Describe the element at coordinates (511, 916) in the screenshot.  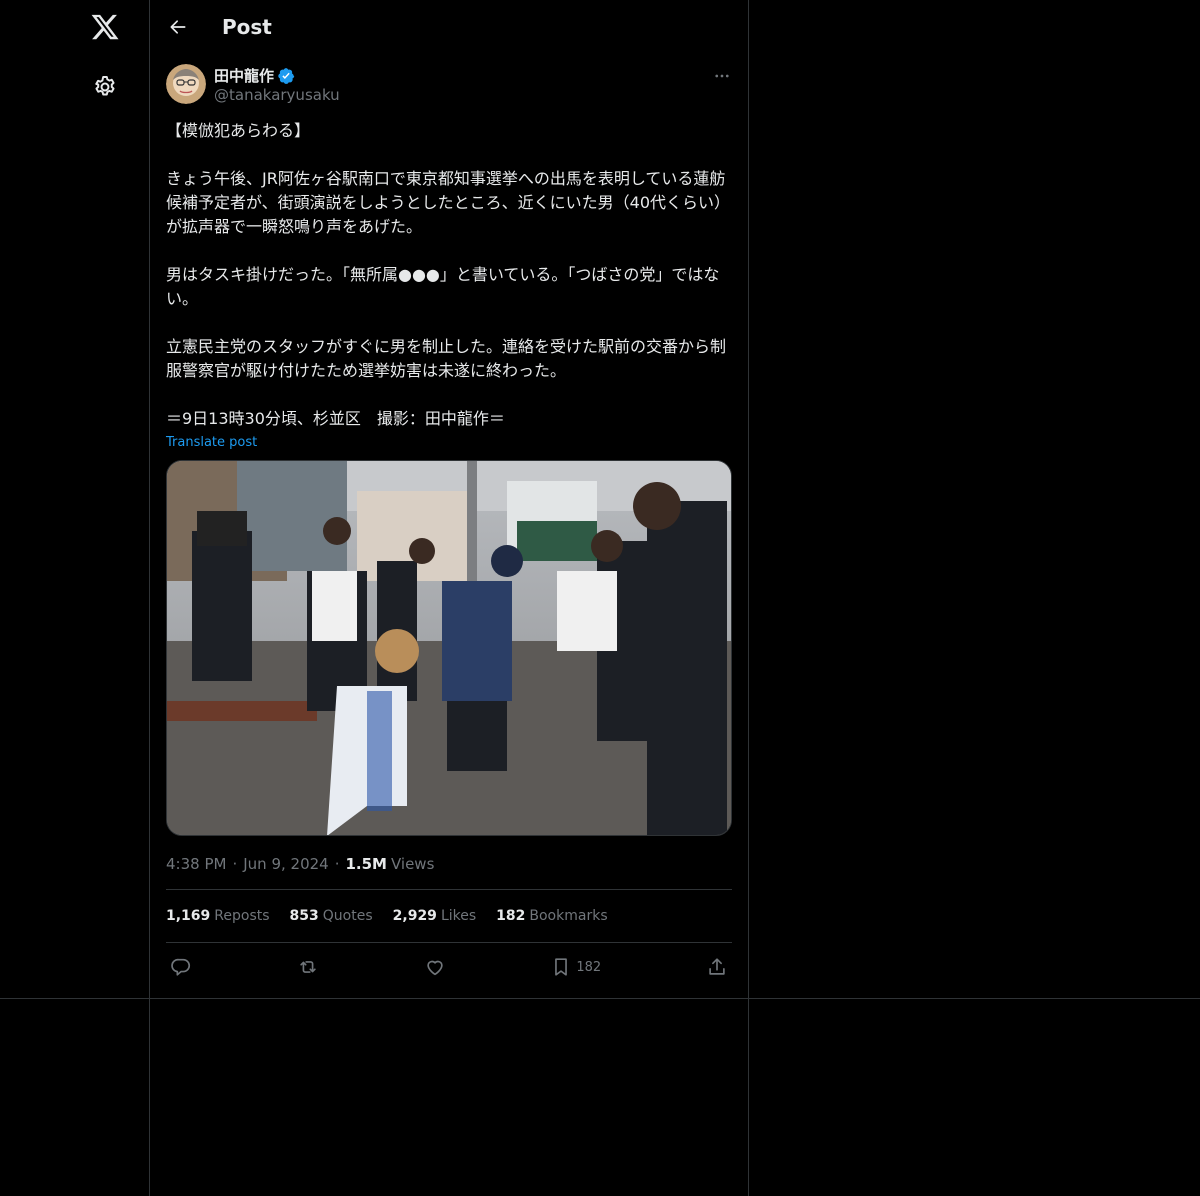
I see `bookmarks-count: 182` at that location.